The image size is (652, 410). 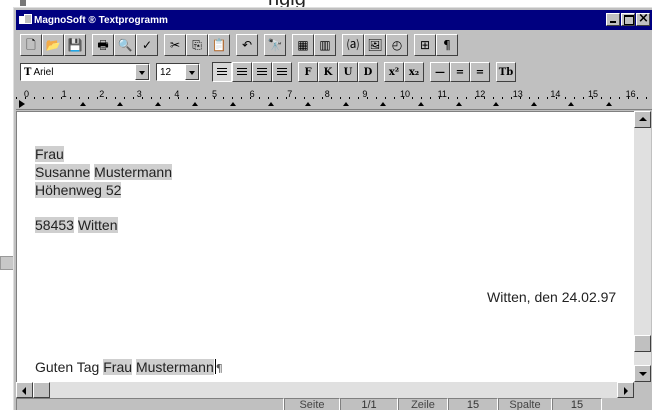 What do you see at coordinates (630, 94) in the screenshot?
I see `ruler-number: 16` at bounding box center [630, 94].